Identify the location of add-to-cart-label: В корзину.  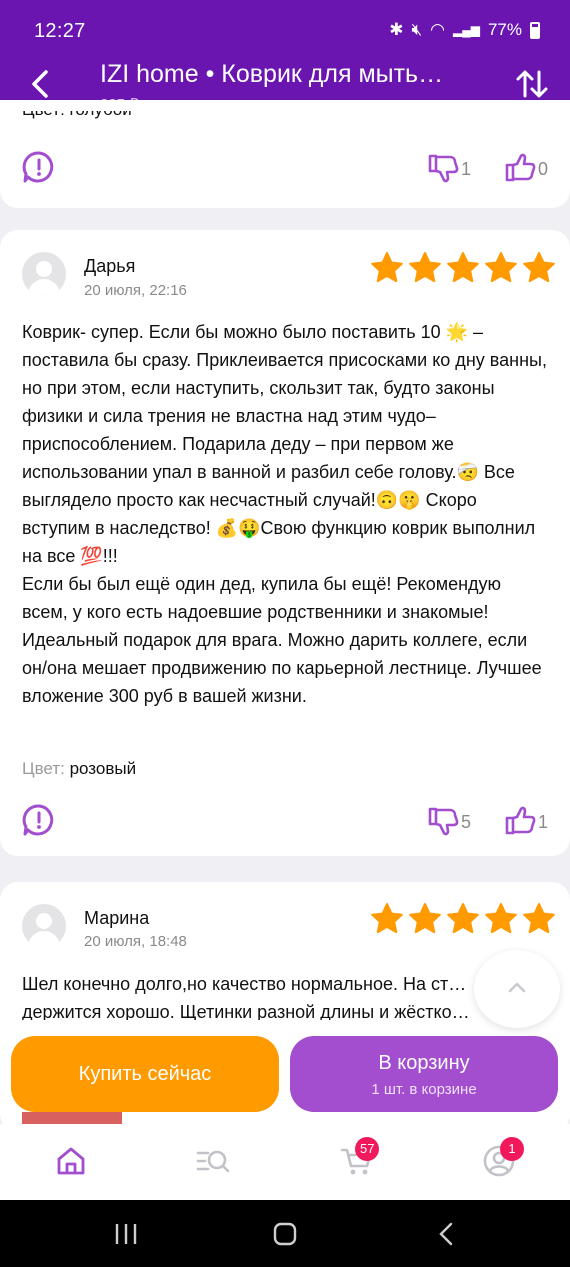
(424, 1063).